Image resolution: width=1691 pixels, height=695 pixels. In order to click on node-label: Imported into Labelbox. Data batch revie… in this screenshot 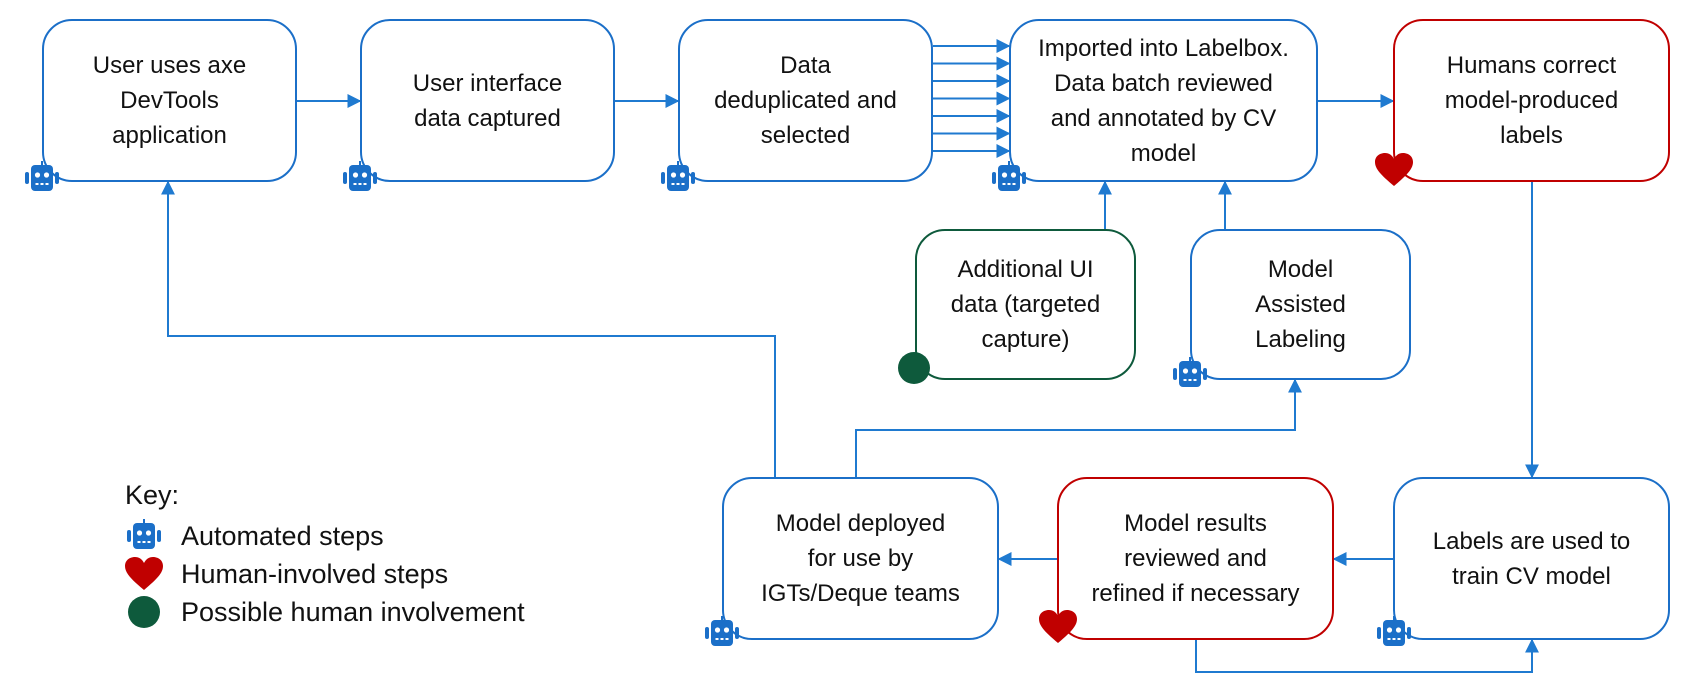, I will do `click(1163, 100)`.